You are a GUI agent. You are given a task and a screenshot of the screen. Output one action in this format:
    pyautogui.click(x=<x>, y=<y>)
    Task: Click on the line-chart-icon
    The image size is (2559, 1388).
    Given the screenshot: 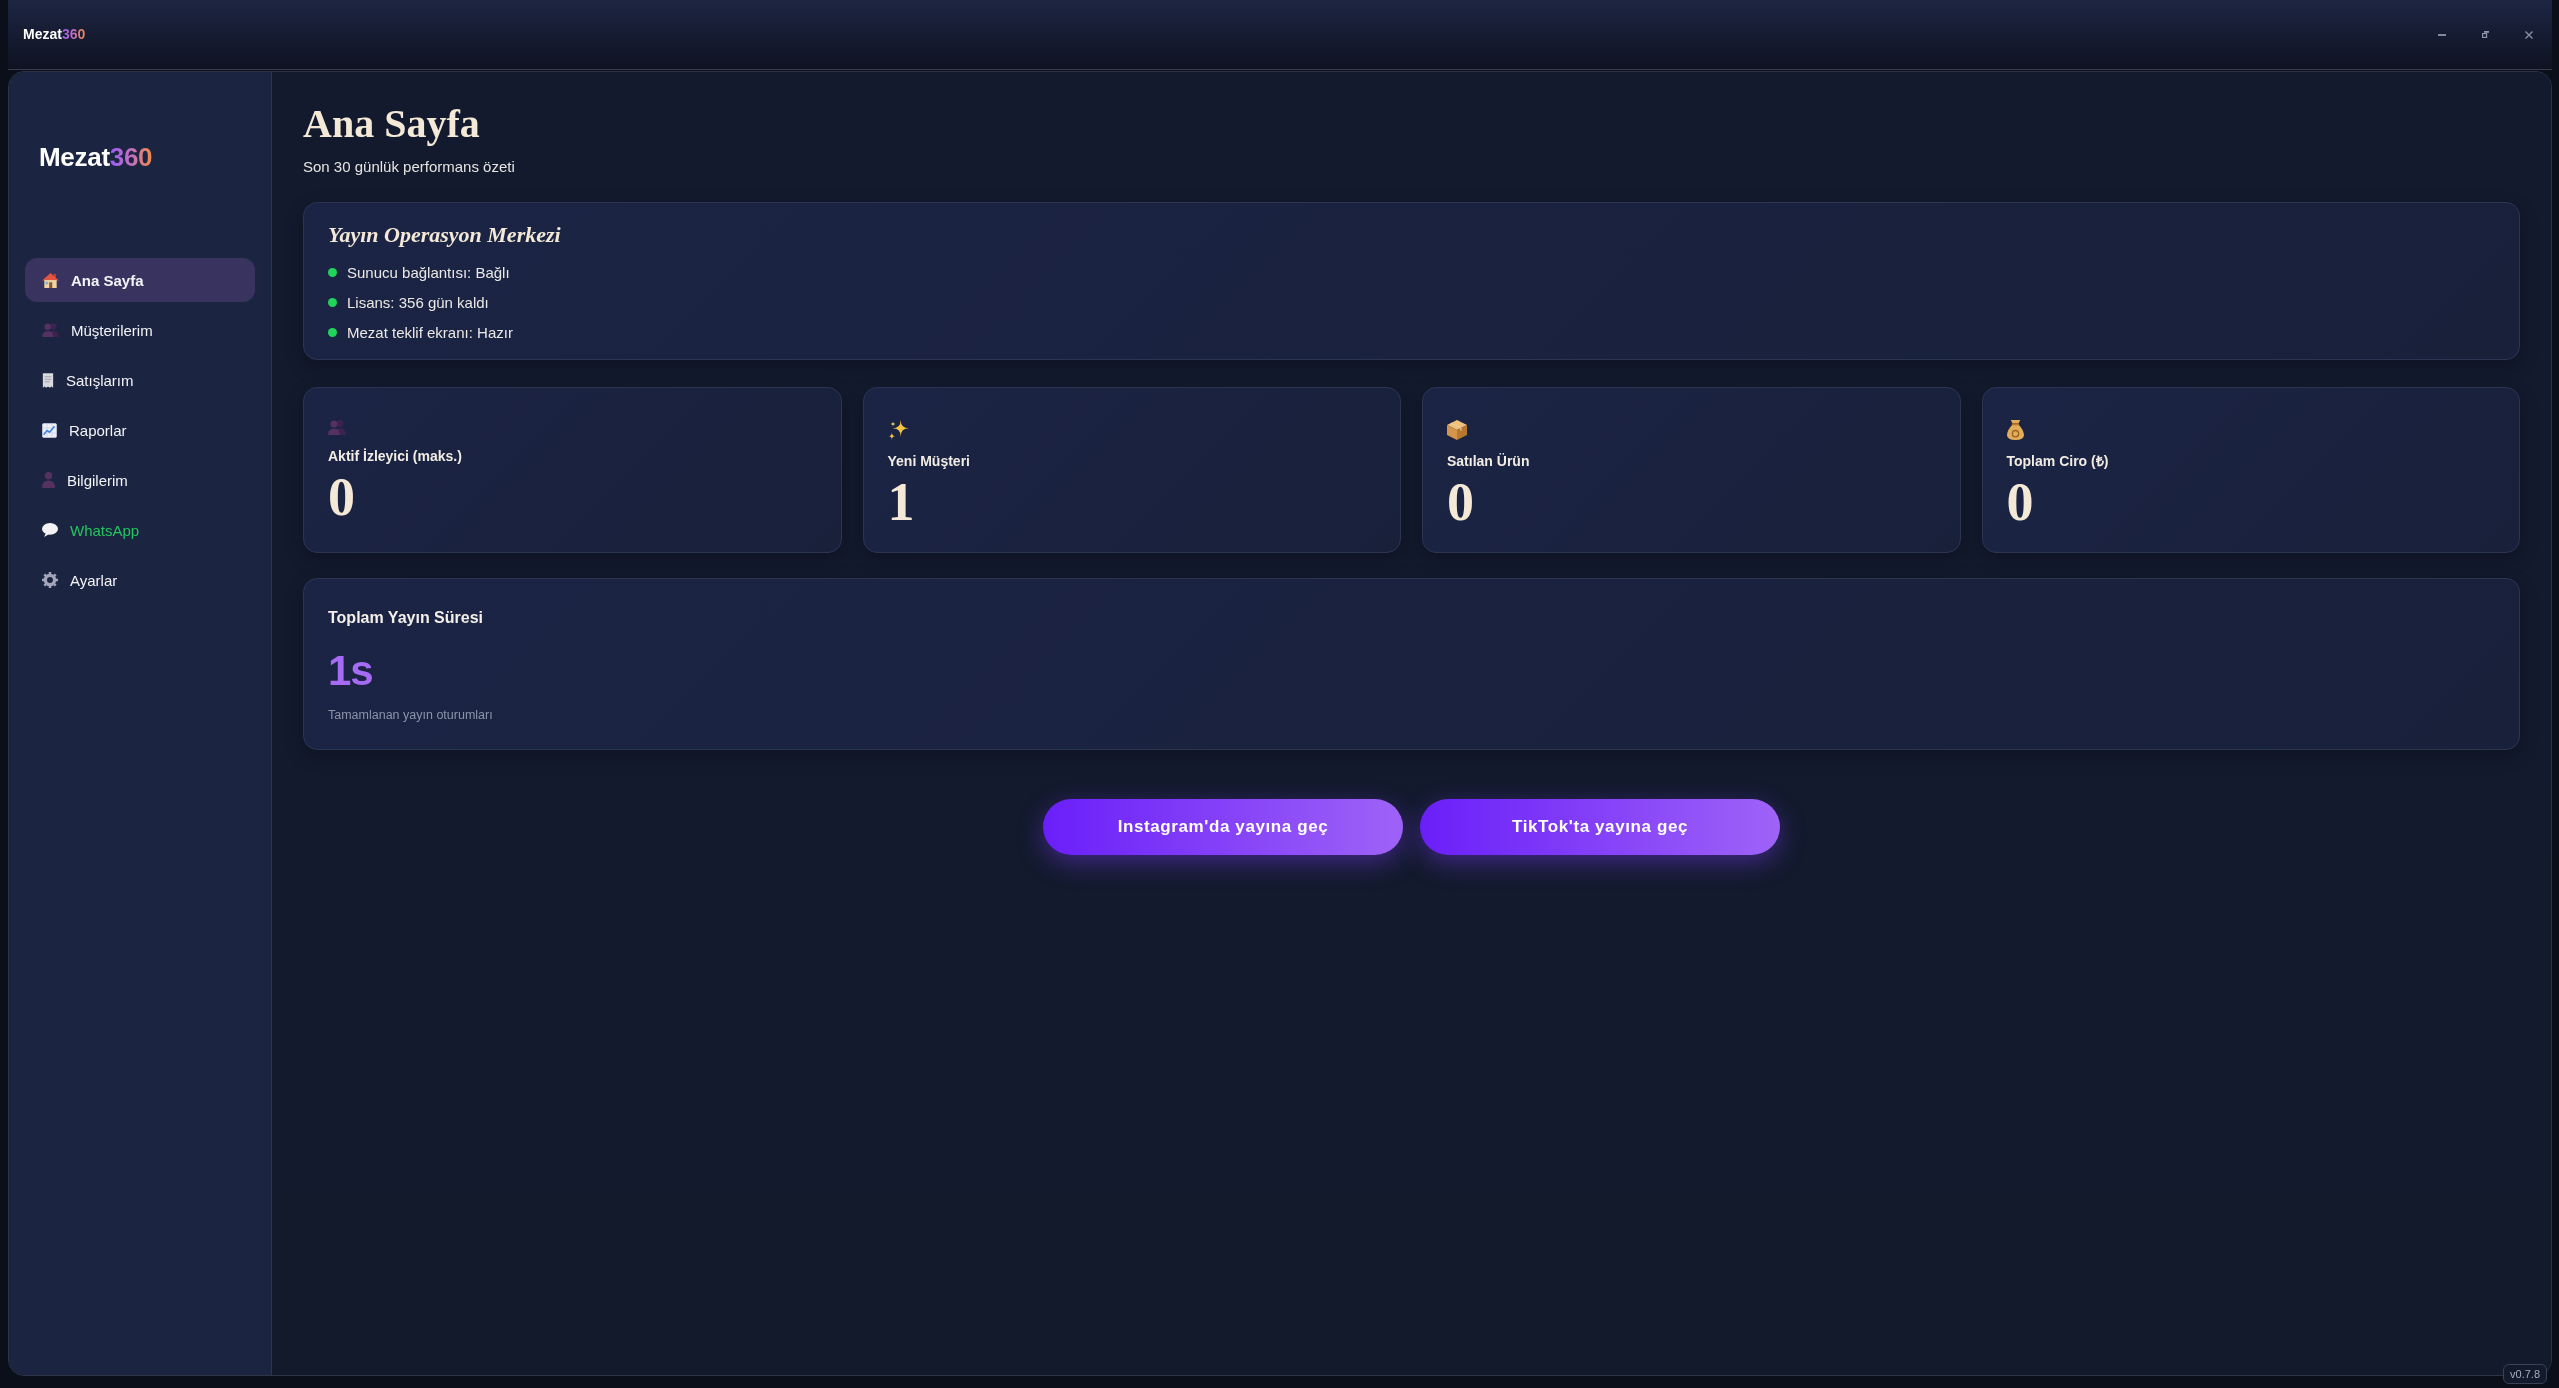 What is the action you would take?
    pyautogui.click(x=49, y=430)
    